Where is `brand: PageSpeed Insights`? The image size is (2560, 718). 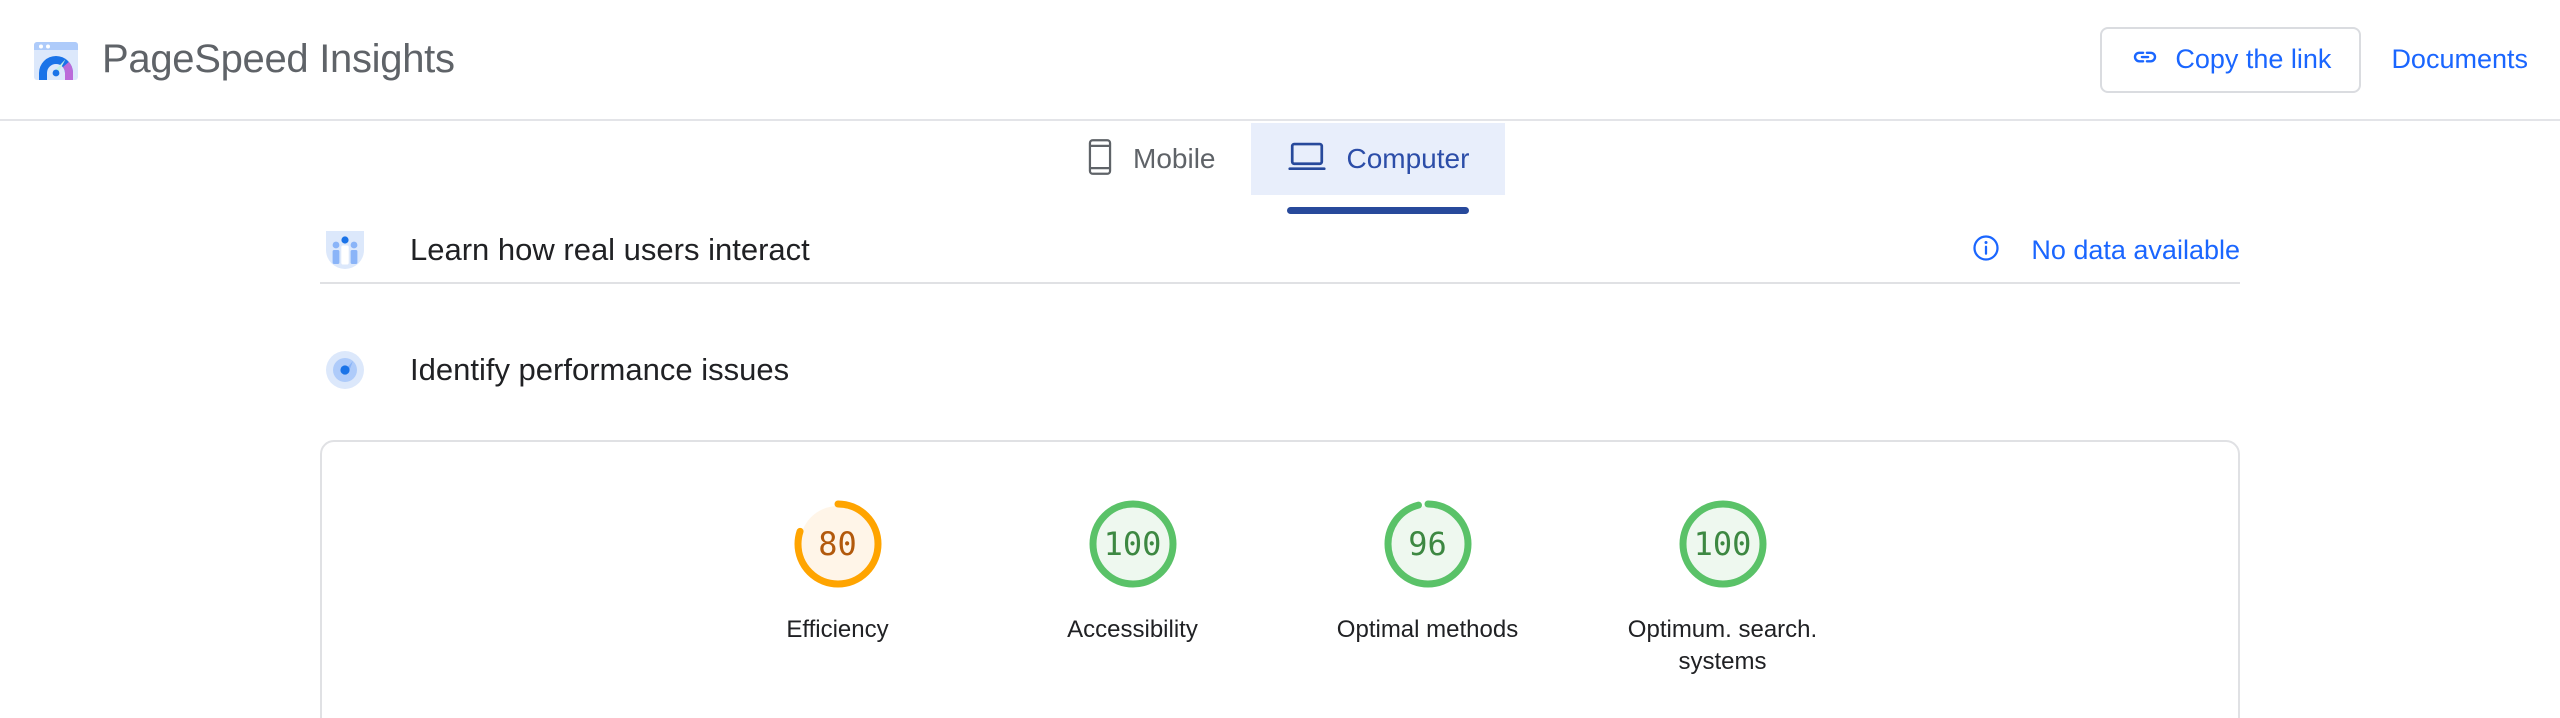
brand: PageSpeed Insights is located at coordinates (243, 60).